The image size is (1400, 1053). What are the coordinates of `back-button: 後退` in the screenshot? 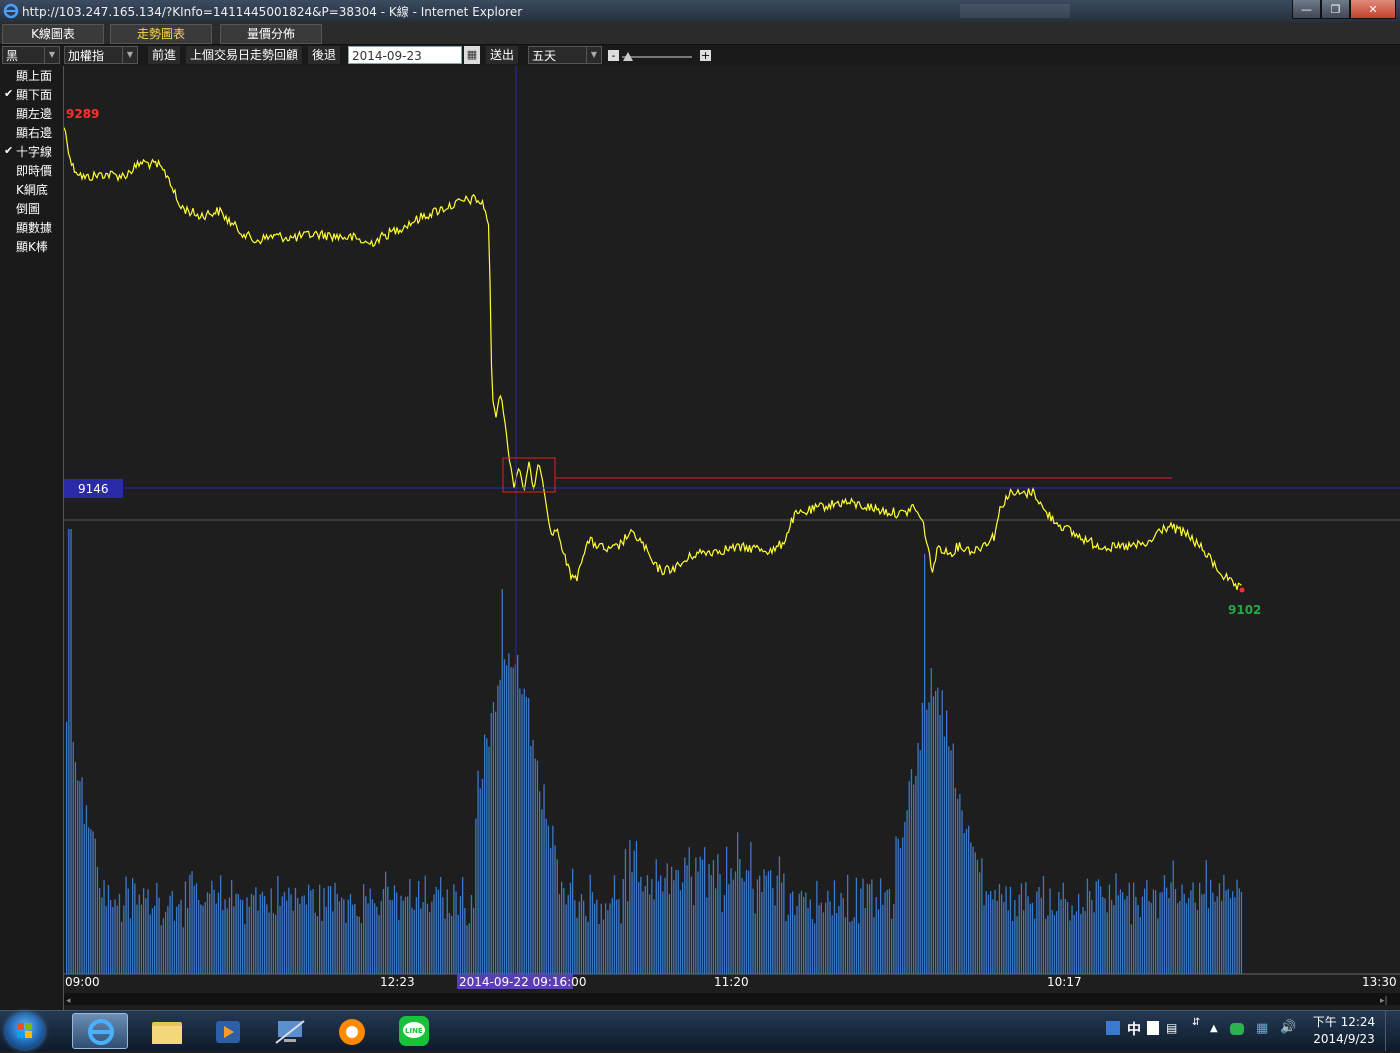 It's located at (324, 55).